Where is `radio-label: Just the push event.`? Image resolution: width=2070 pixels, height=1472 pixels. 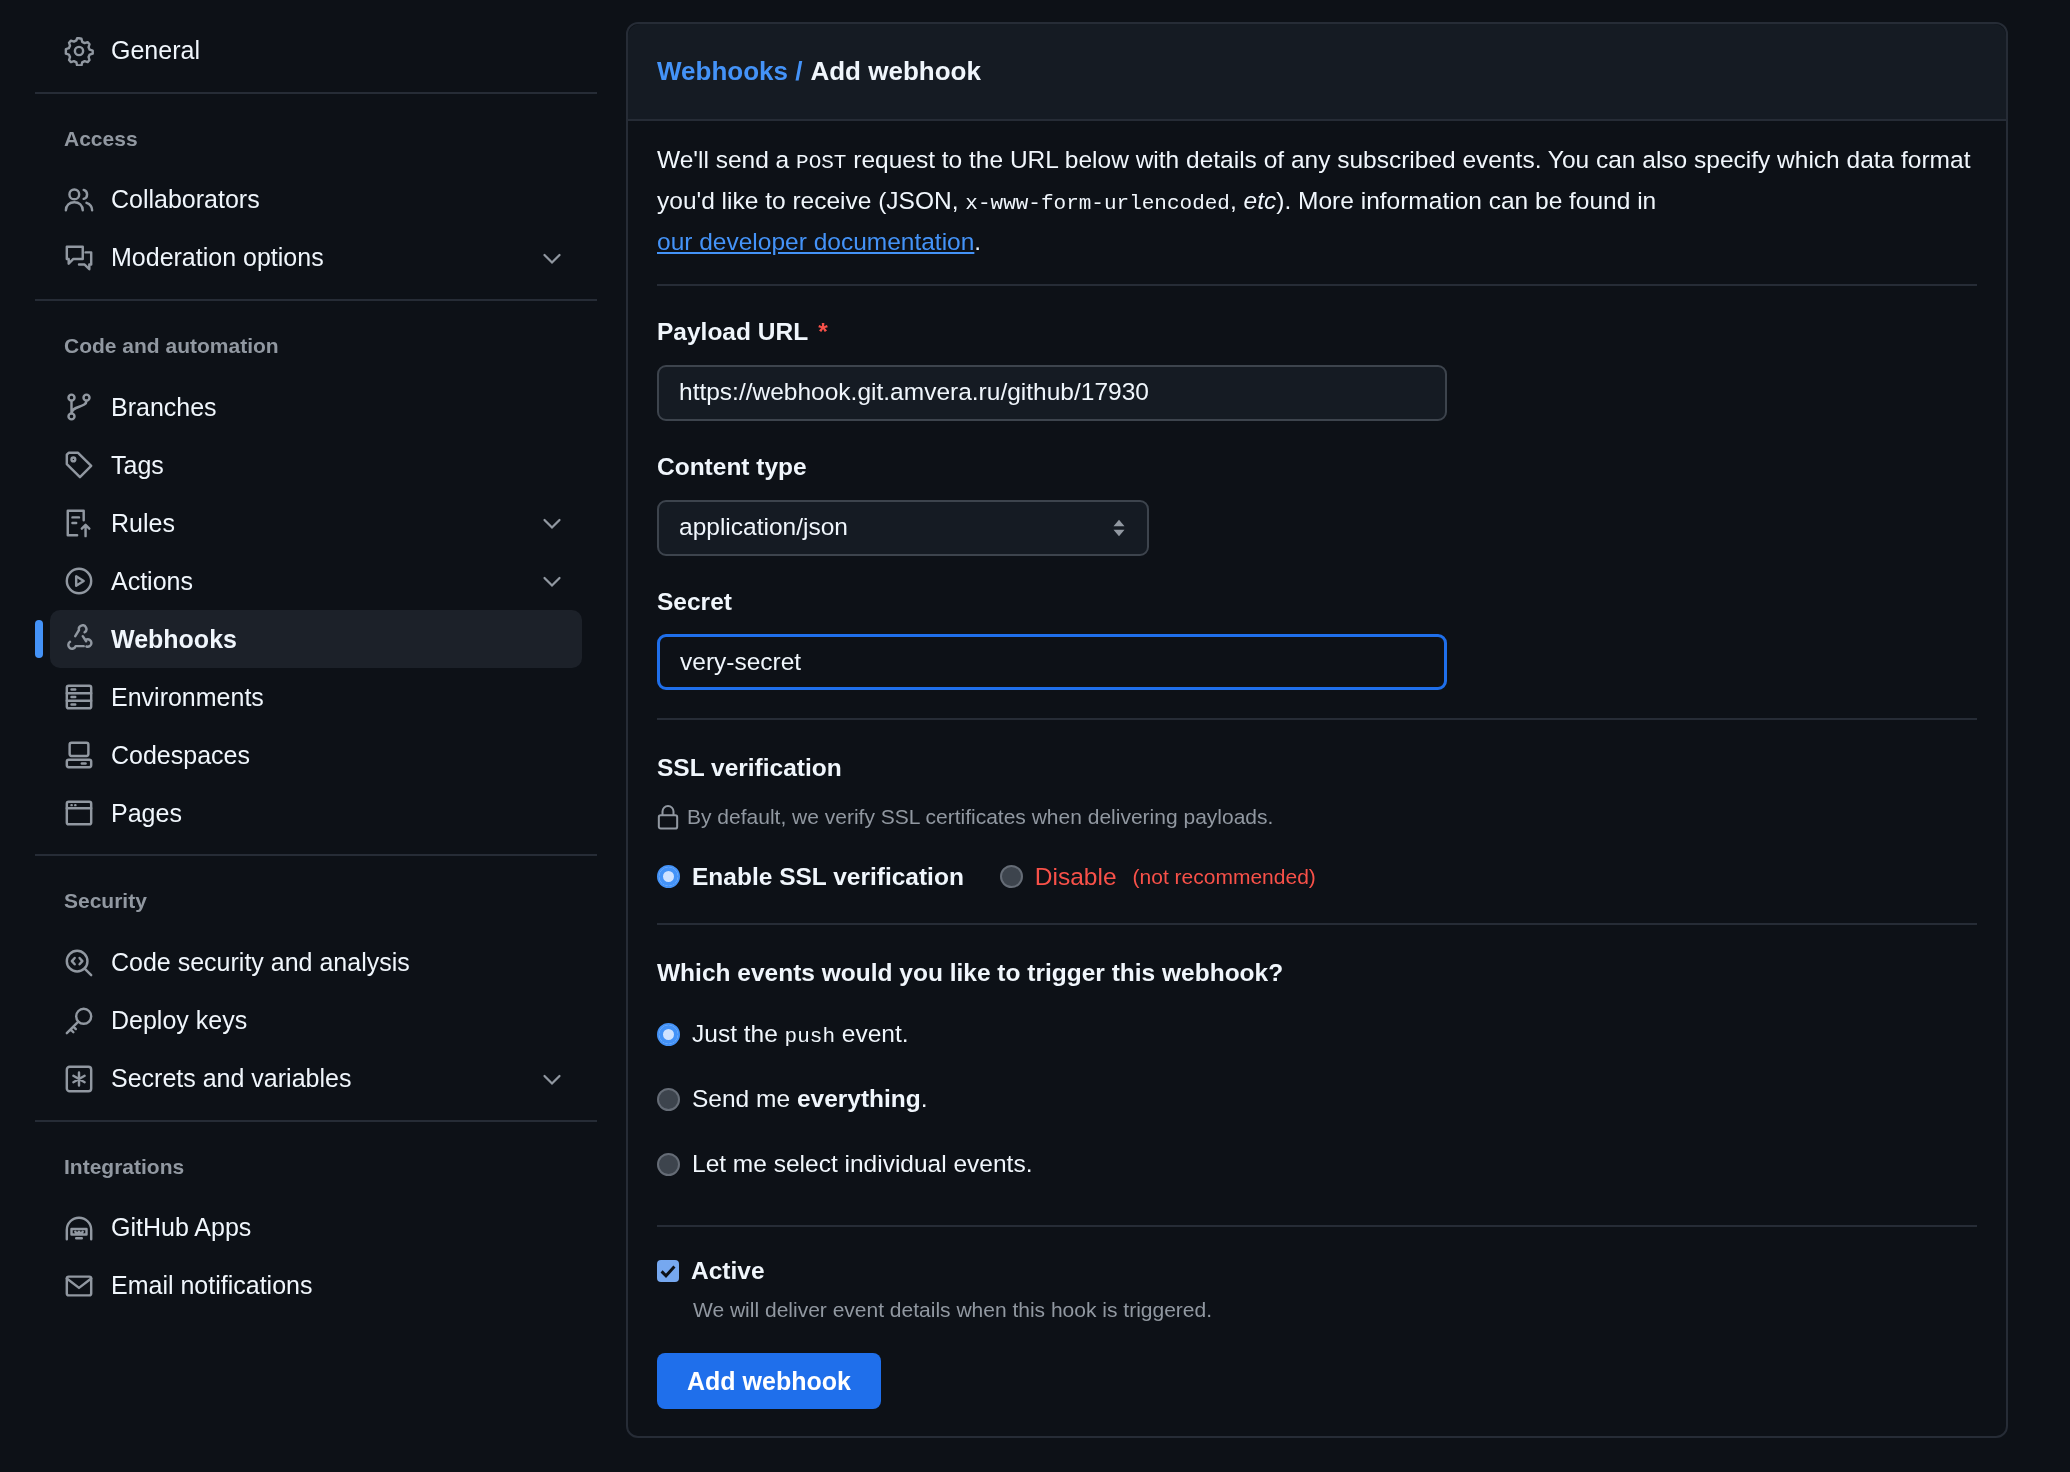 radio-label: Just the push event. is located at coordinates (800, 1034).